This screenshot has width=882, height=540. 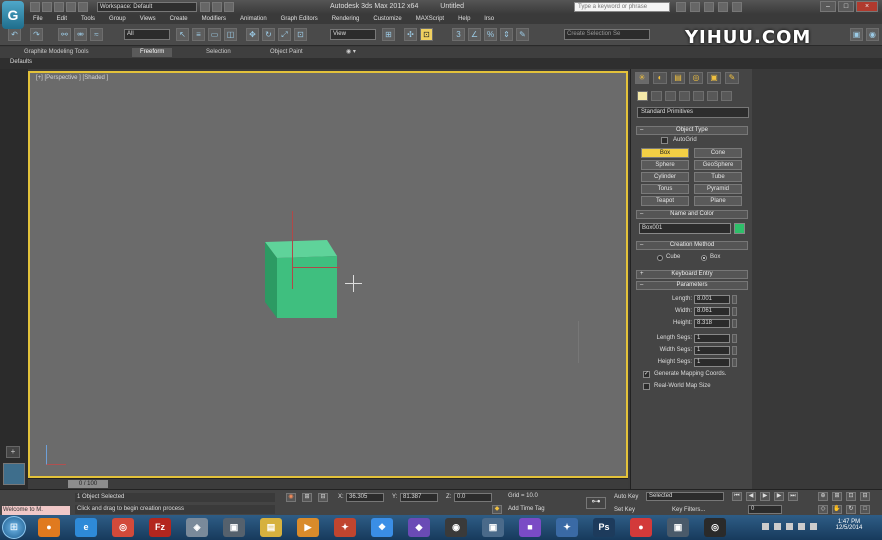 What do you see at coordinates (693, 112) in the screenshot?
I see `primitive-category-select: Standard Primitives` at bounding box center [693, 112].